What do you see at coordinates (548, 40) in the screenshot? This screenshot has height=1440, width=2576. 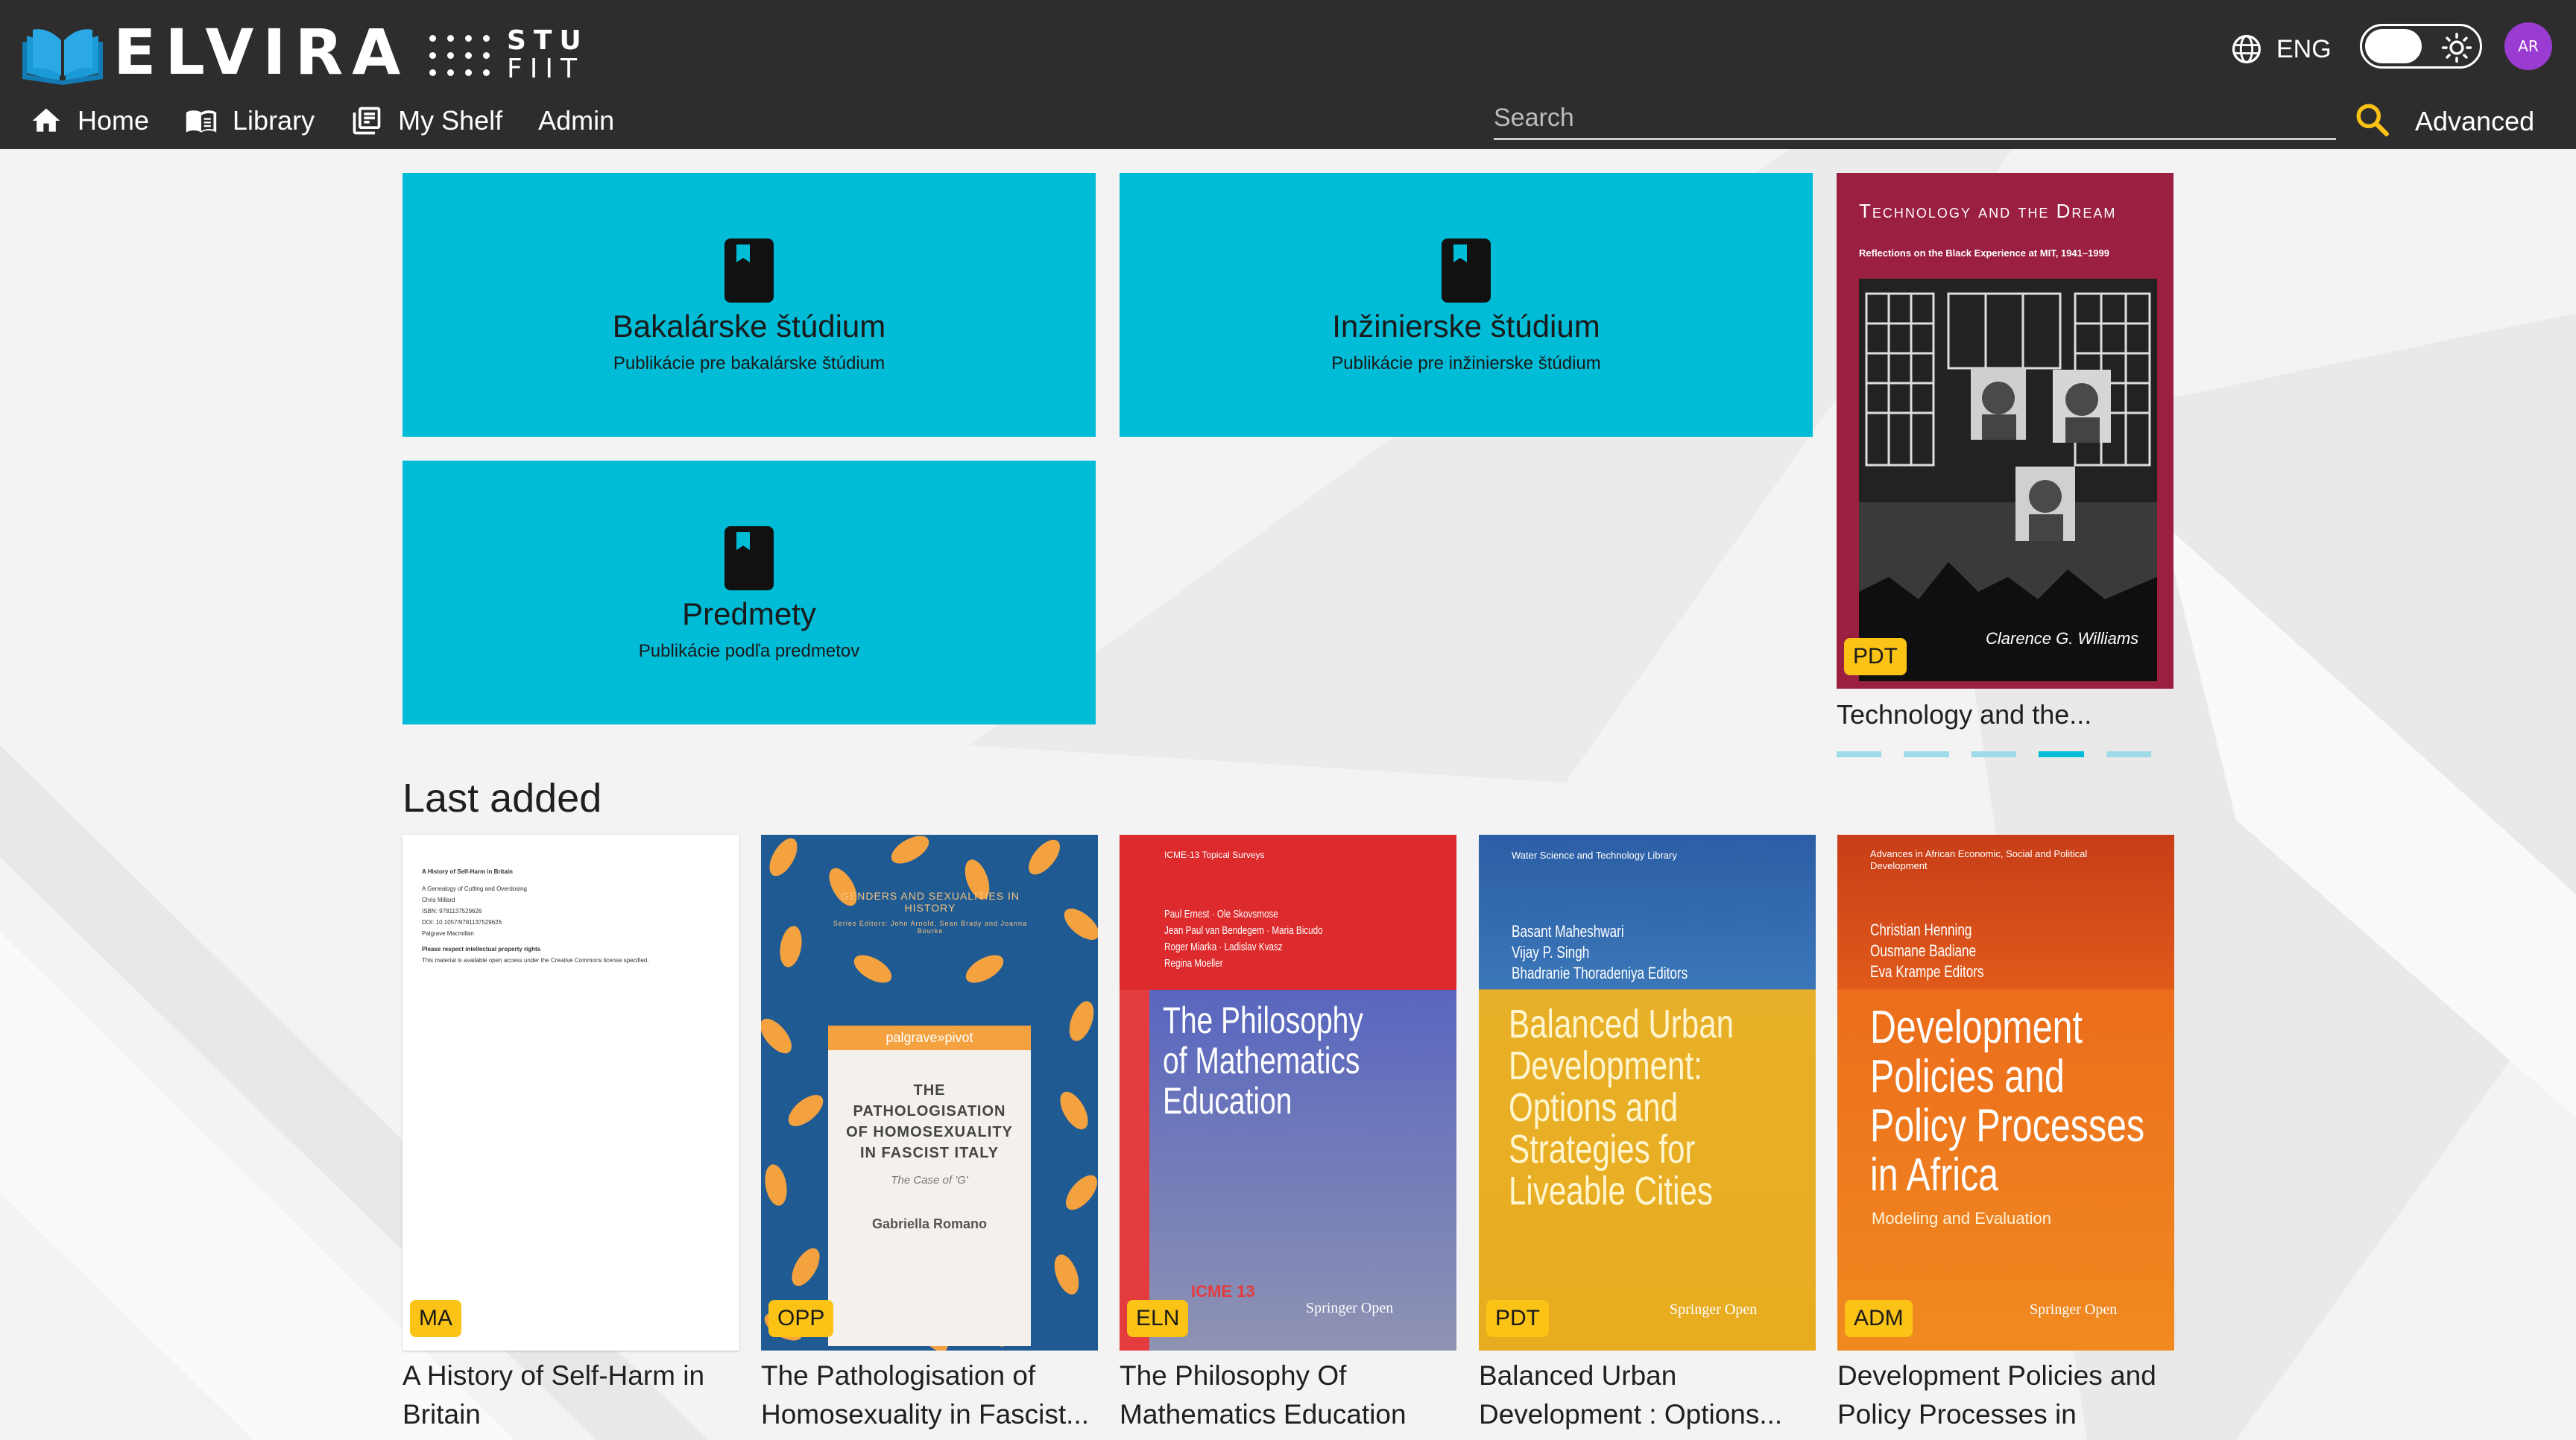 I see `partner-line-1: STU` at bounding box center [548, 40].